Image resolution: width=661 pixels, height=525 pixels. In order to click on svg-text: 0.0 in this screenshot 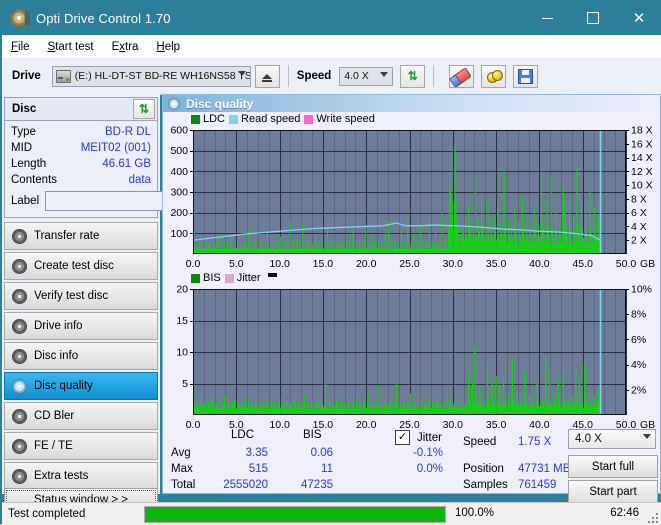, I will do `click(193, 264)`.